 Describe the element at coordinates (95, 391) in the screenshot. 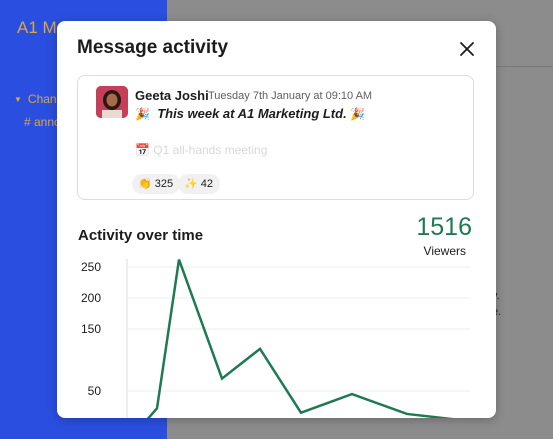

I see `chart-y-tick-label: 50` at that location.